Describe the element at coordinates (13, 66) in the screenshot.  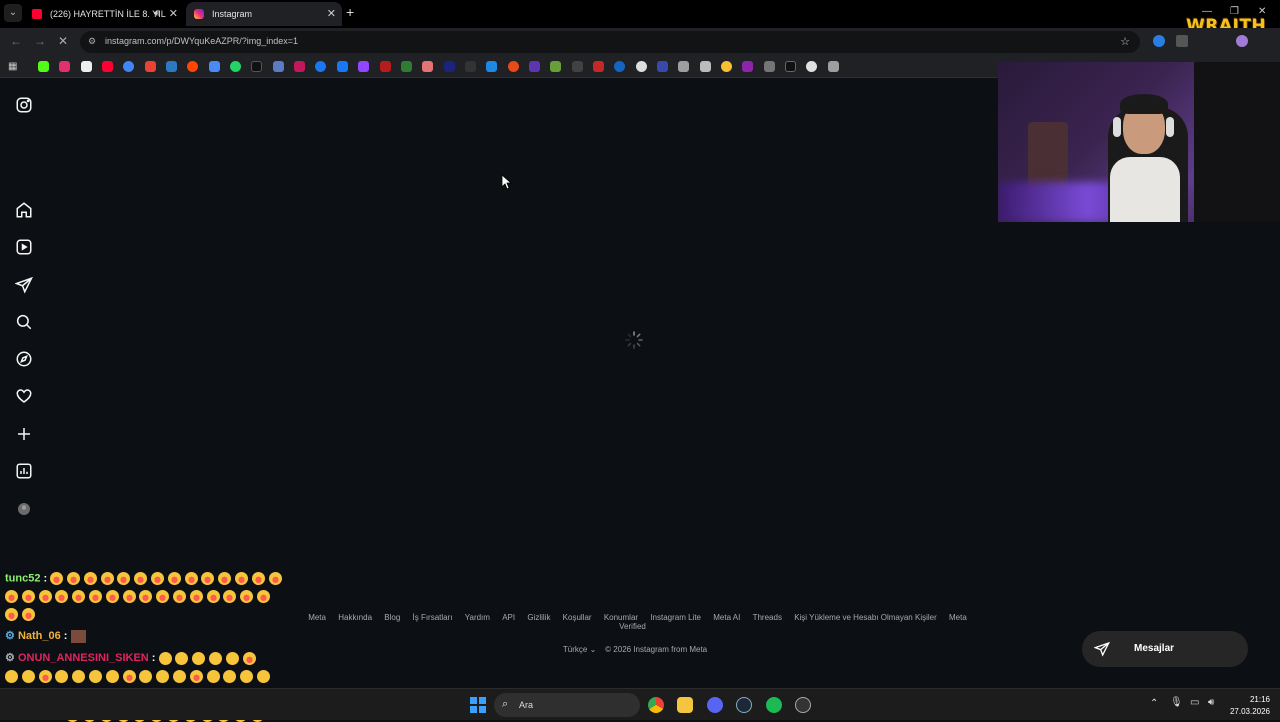
I see `apps-grid-icon: ▦` at that location.